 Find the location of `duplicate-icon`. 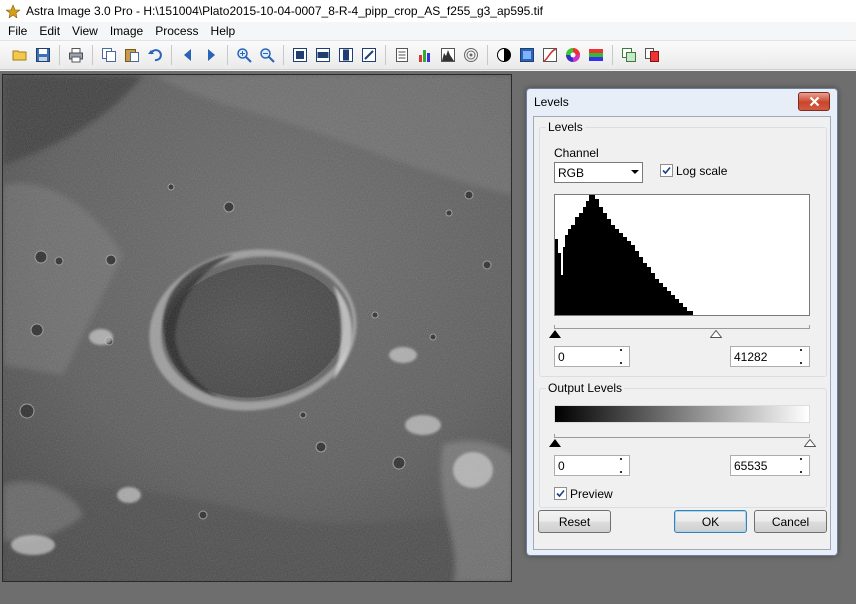

duplicate-icon is located at coordinates (629, 55).